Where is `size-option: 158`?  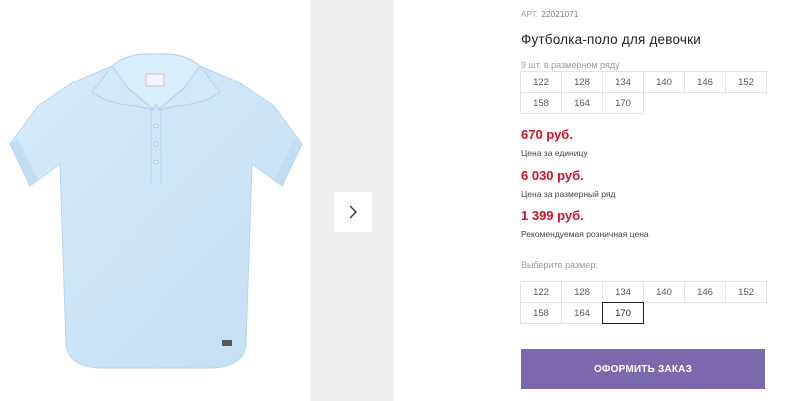
size-option: 158 is located at coordinates (541, 313).